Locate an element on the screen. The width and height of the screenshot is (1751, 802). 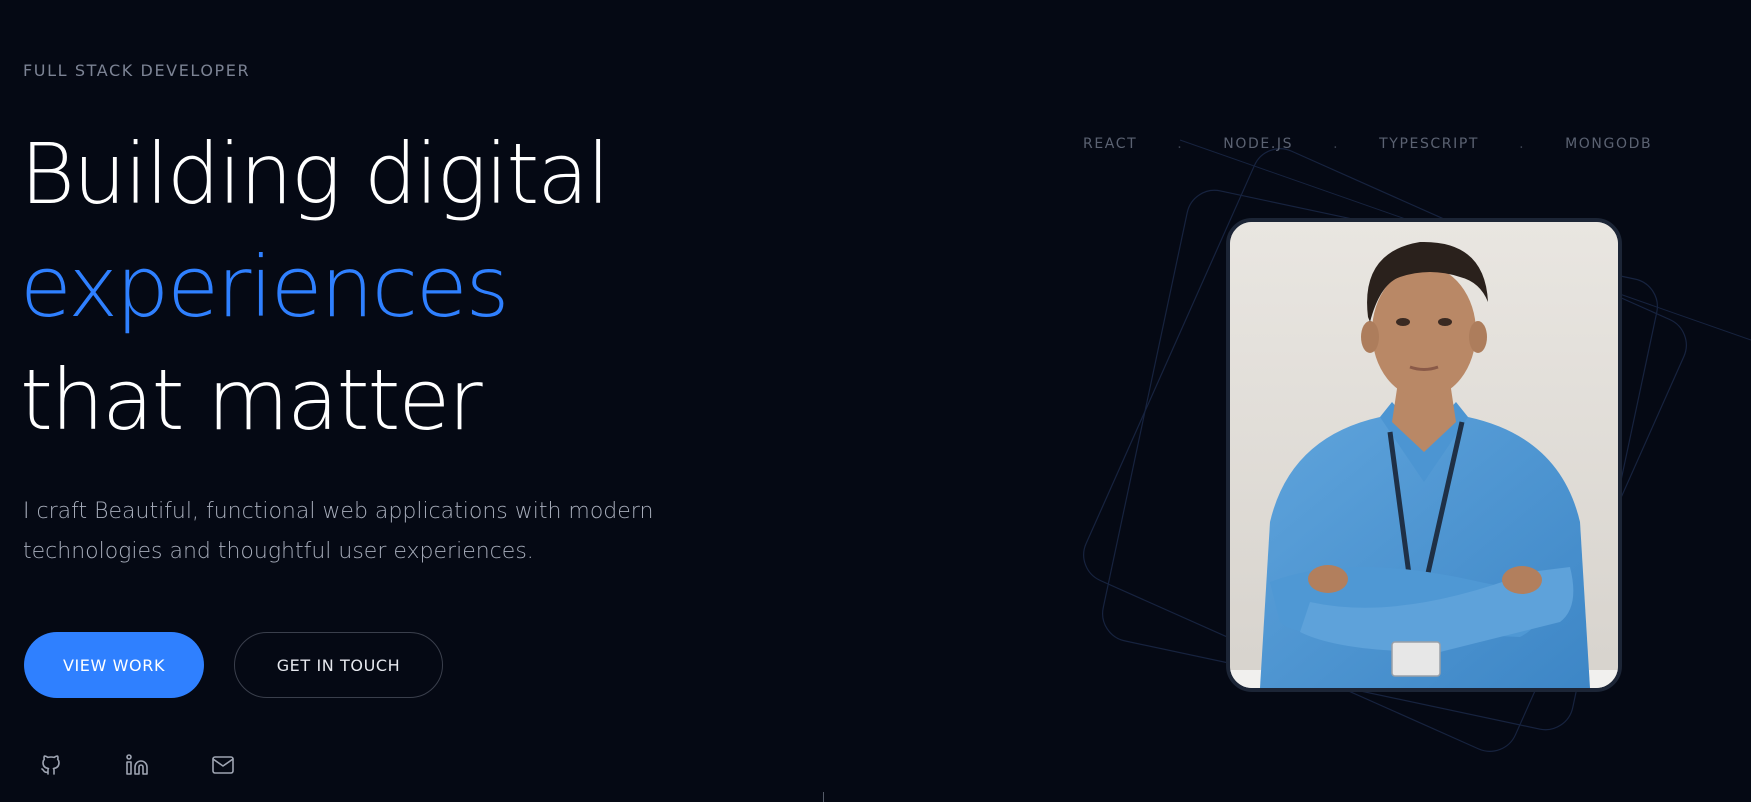
github-icon is located at coordinates (51, 765).